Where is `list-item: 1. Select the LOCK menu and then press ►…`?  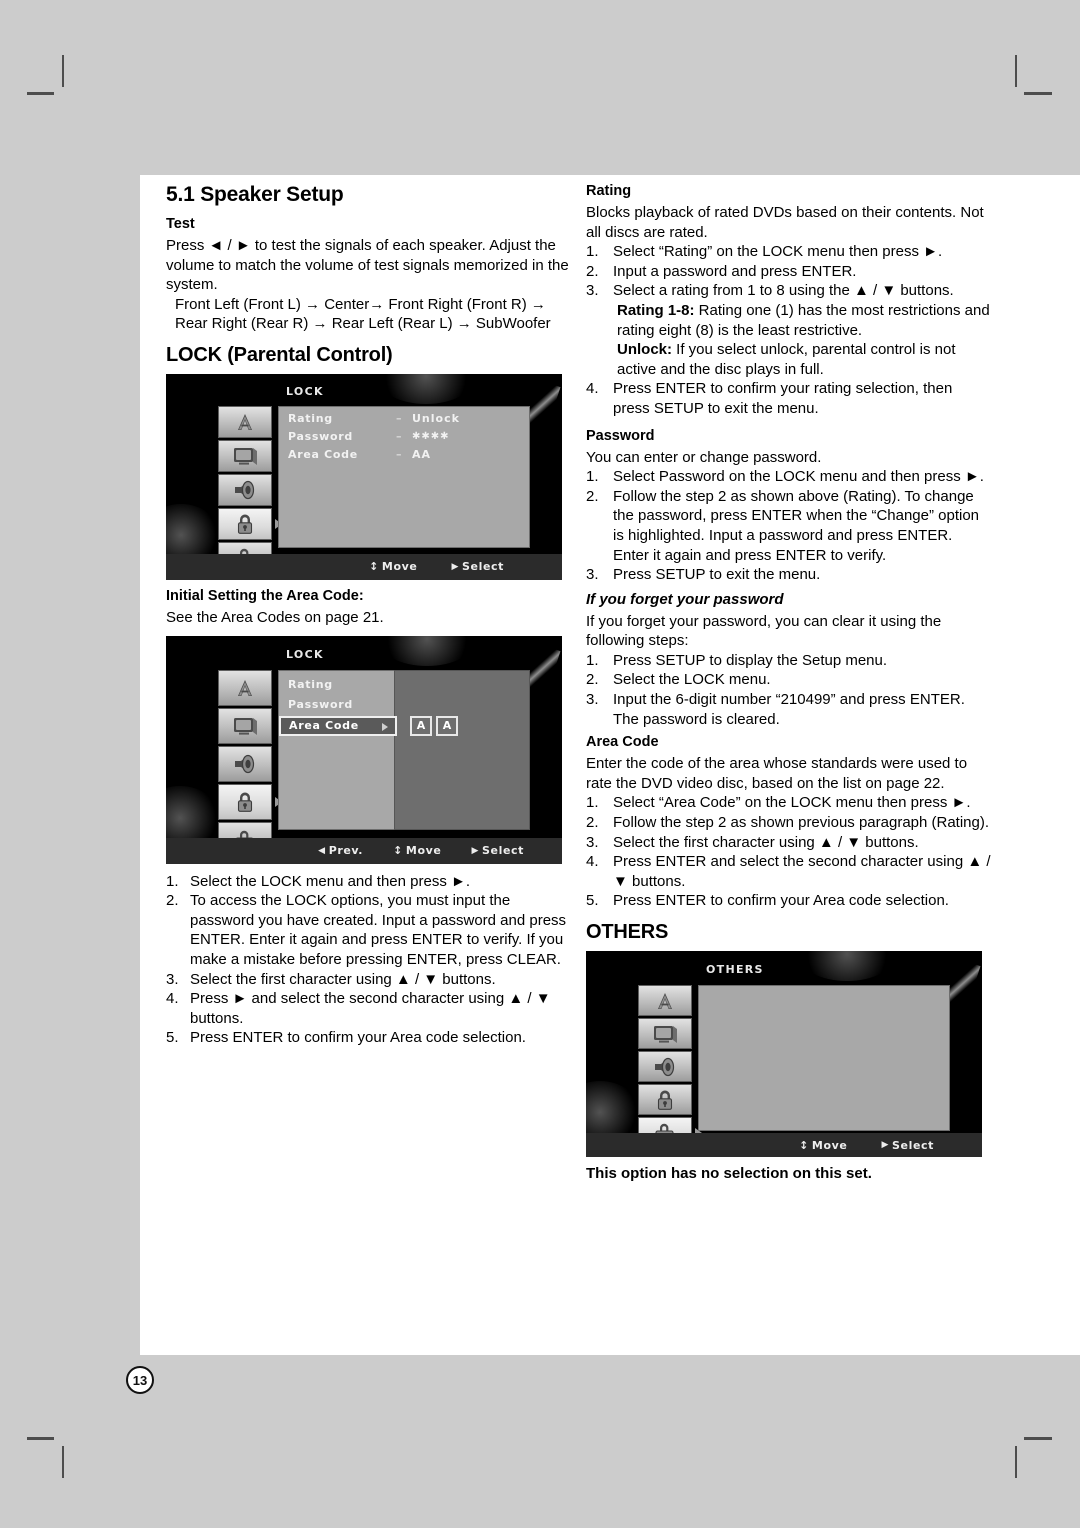 list-item: 1. Select the LOCK menu and then press ►… is located at coordinates (368, 882).